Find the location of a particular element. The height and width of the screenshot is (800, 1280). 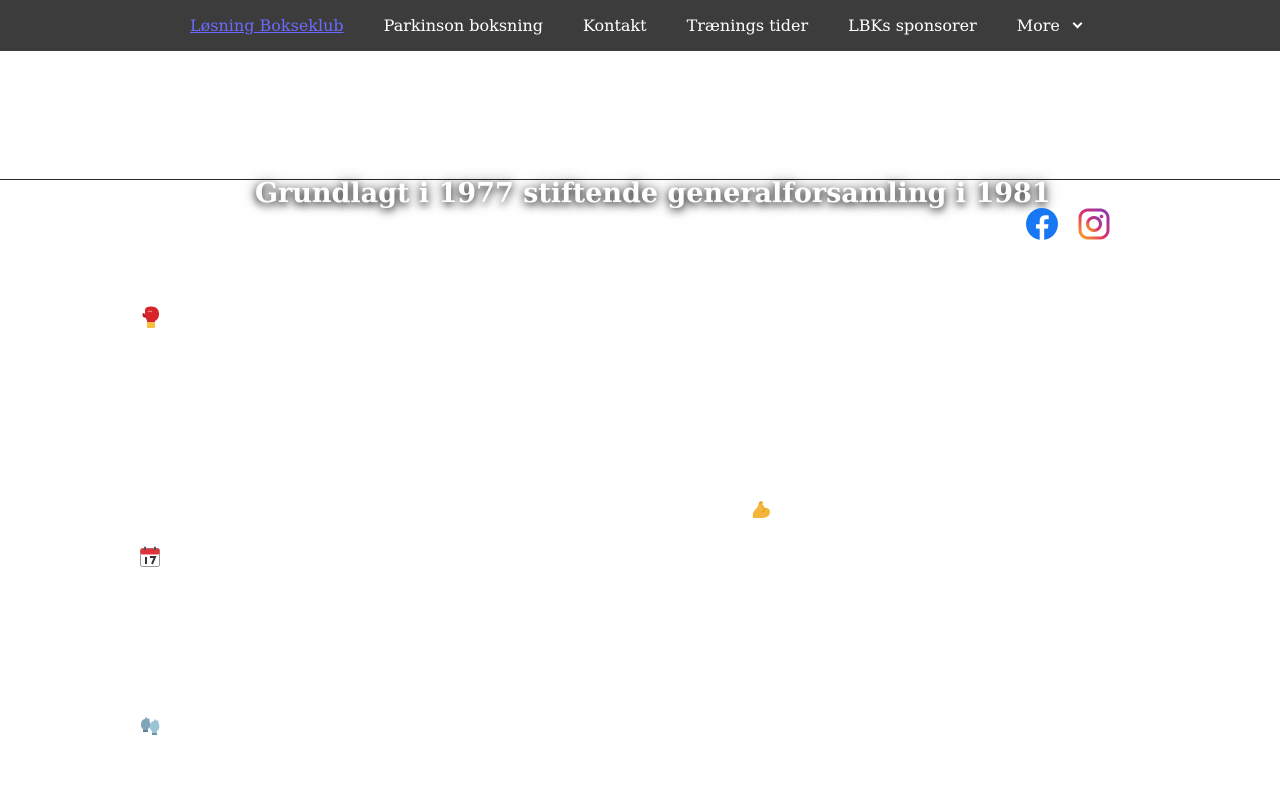

instagram-icon is located at coordinates (1094, 224).